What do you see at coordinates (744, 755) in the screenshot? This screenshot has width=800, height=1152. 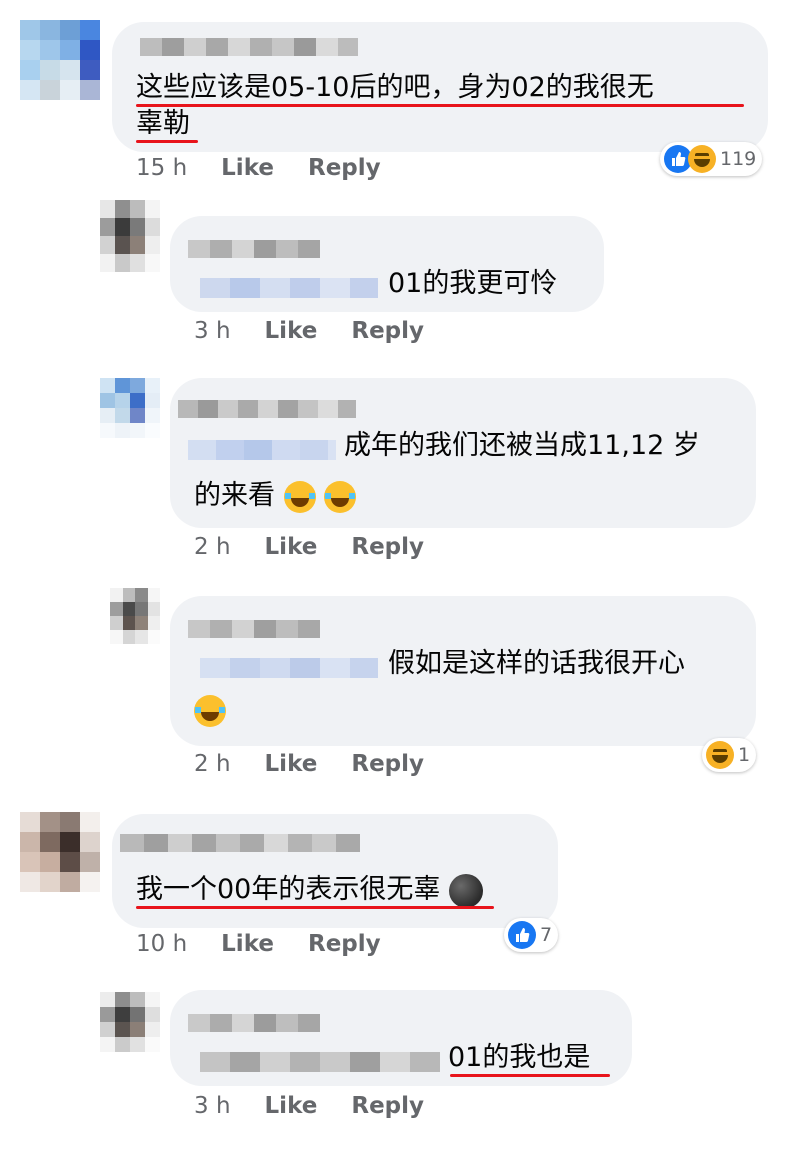 I see `reaction-count: 1` at bounding box center [744, 755].